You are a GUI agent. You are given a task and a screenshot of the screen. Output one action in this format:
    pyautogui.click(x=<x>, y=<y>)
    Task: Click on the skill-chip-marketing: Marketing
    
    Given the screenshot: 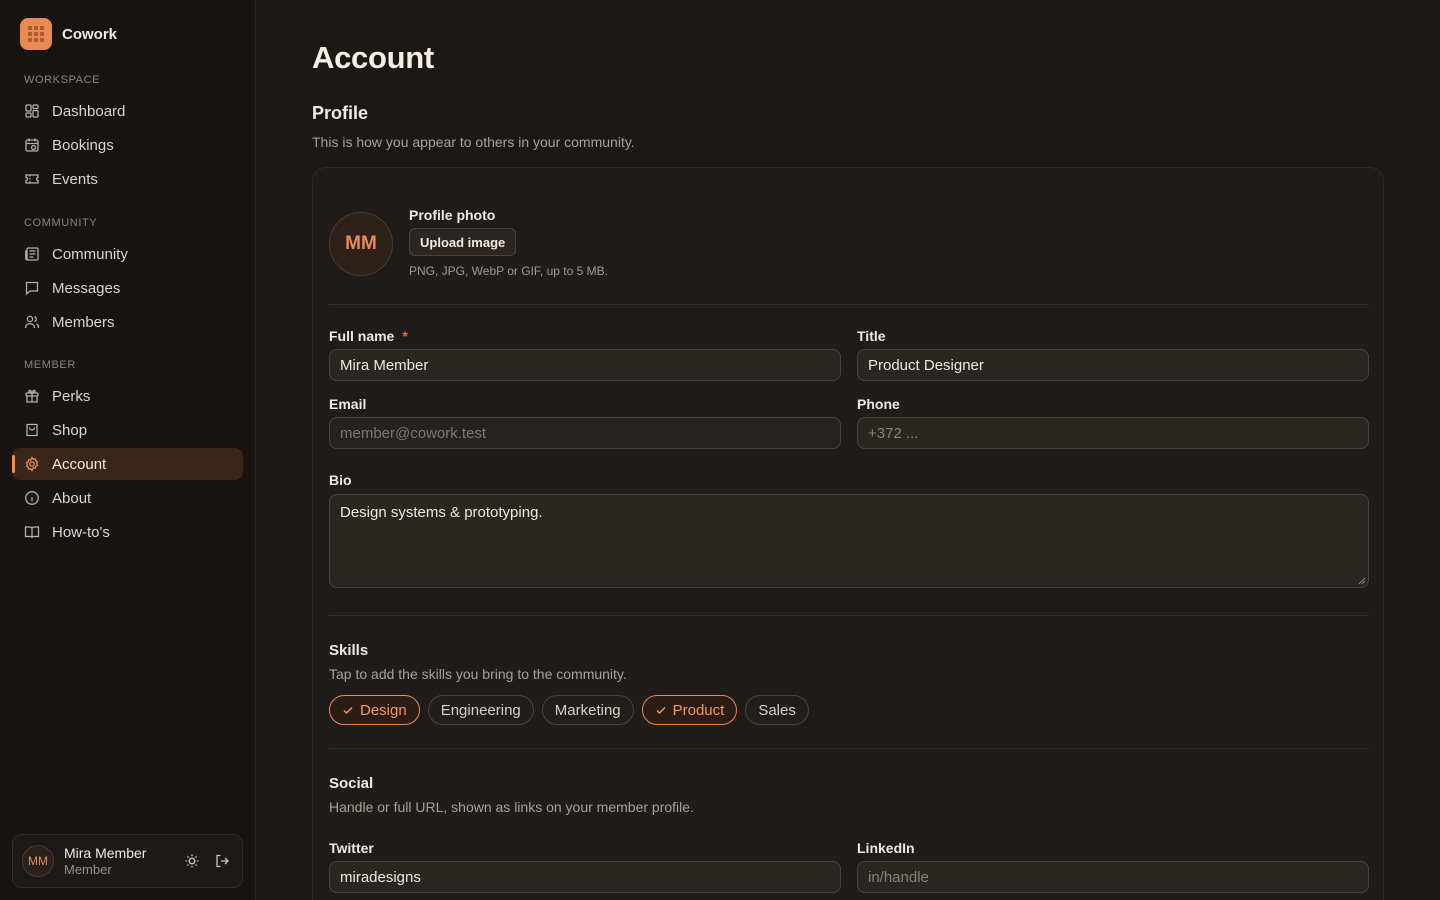 What is the action you would take?
    pyautogui.click(x=587, y=710)
    